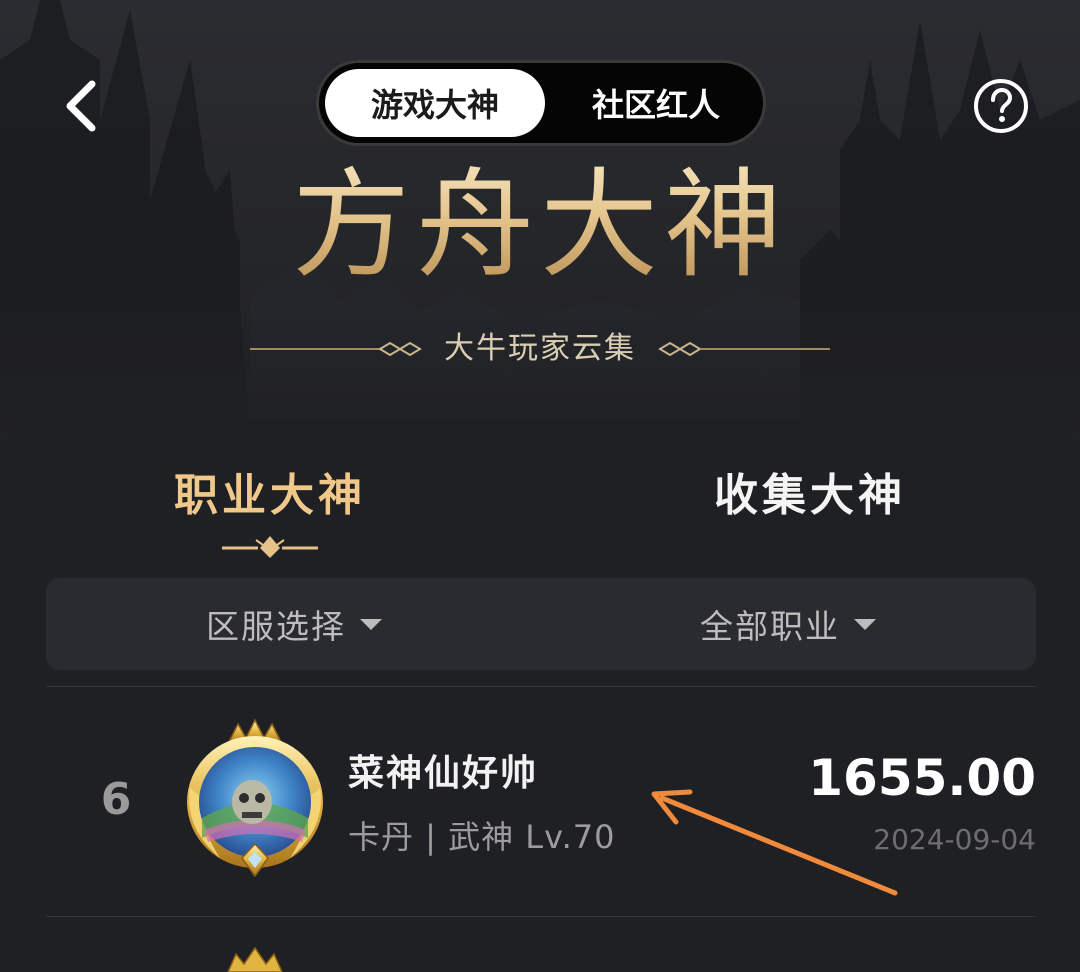  I want to click on server-select-dropdown: 区服选择, so click(294, 624).